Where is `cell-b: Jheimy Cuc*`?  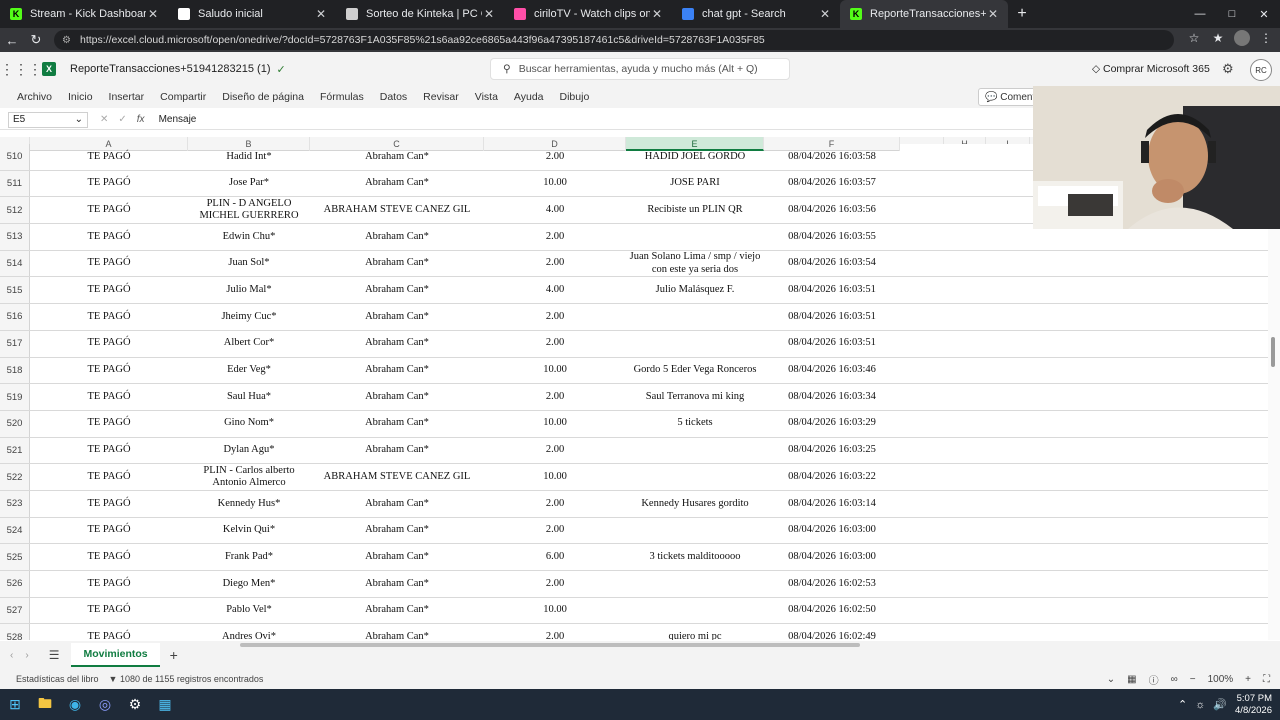
cell-b: Jheimy Cuc* is located at coordinates (249, 317).